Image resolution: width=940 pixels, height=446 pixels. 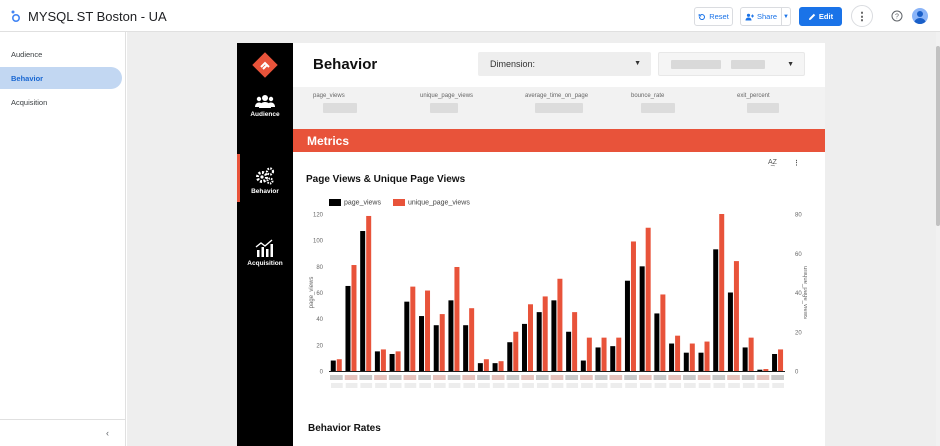 I want to click on edit-button: Edit, so click(x=820, y=16).